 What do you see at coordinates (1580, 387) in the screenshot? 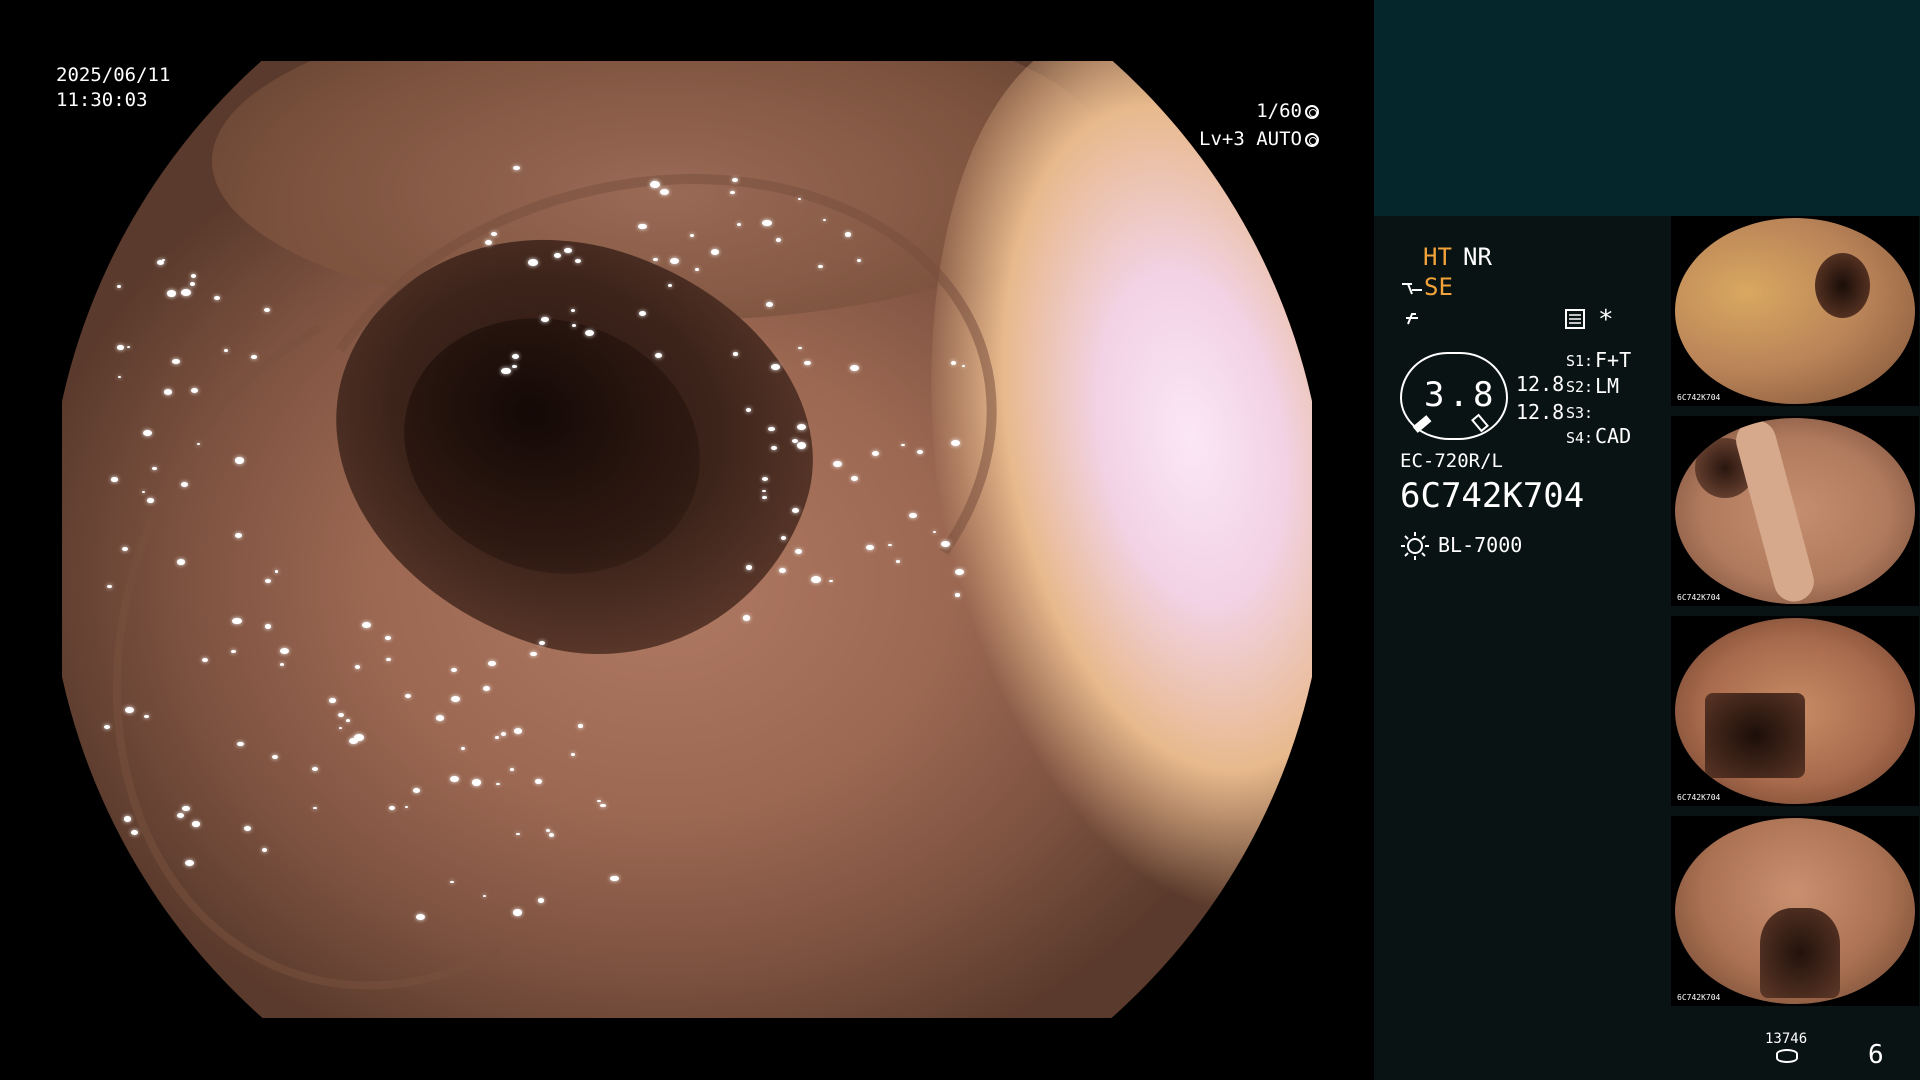
I see `s2-key: S2:` at bounding box center [1580, 387].